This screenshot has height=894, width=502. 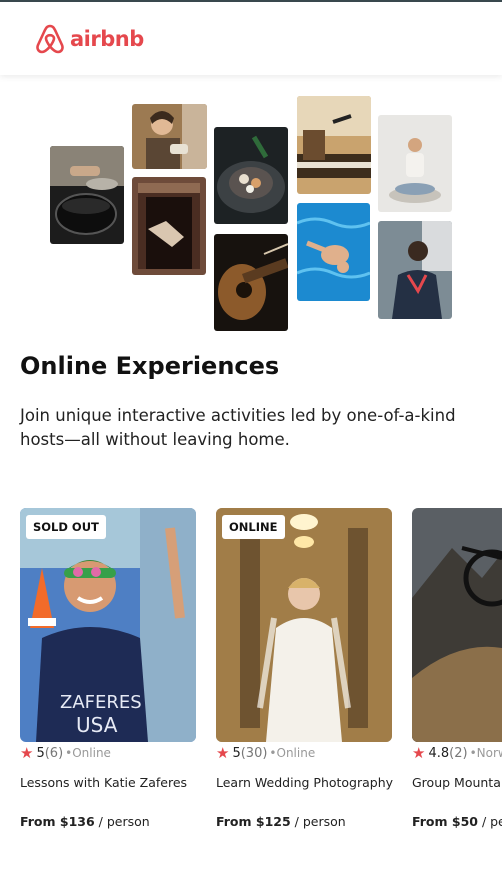 I want to click on airbnb-logo: airbnb, so click(x=89, y=39).